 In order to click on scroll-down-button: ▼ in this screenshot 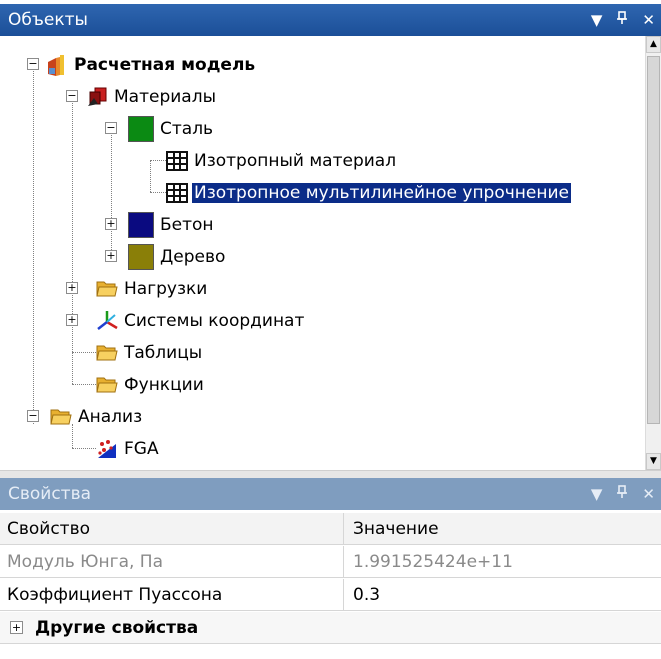, I will do `click(653, 461)`.